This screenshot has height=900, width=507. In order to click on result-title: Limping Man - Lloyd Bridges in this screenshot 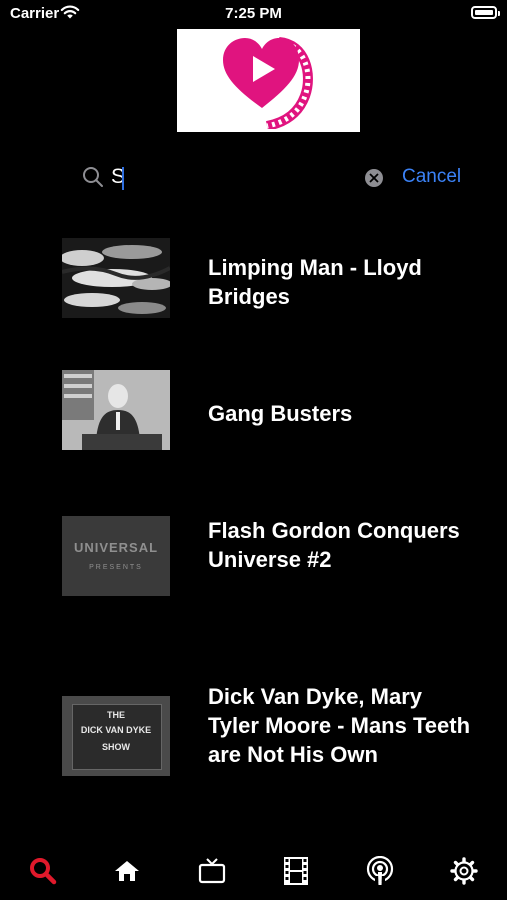, I will do `click(315, 282)`.